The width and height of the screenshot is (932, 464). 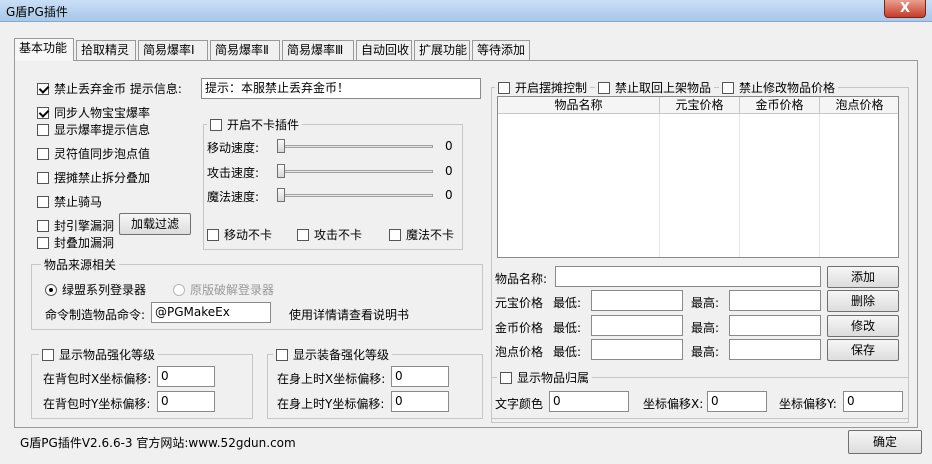 What do you see at coordinates (808, 404) in the screenshot?
I see `belong-y-label: 坐标偏移Y:` at bounding box center [808, 404].